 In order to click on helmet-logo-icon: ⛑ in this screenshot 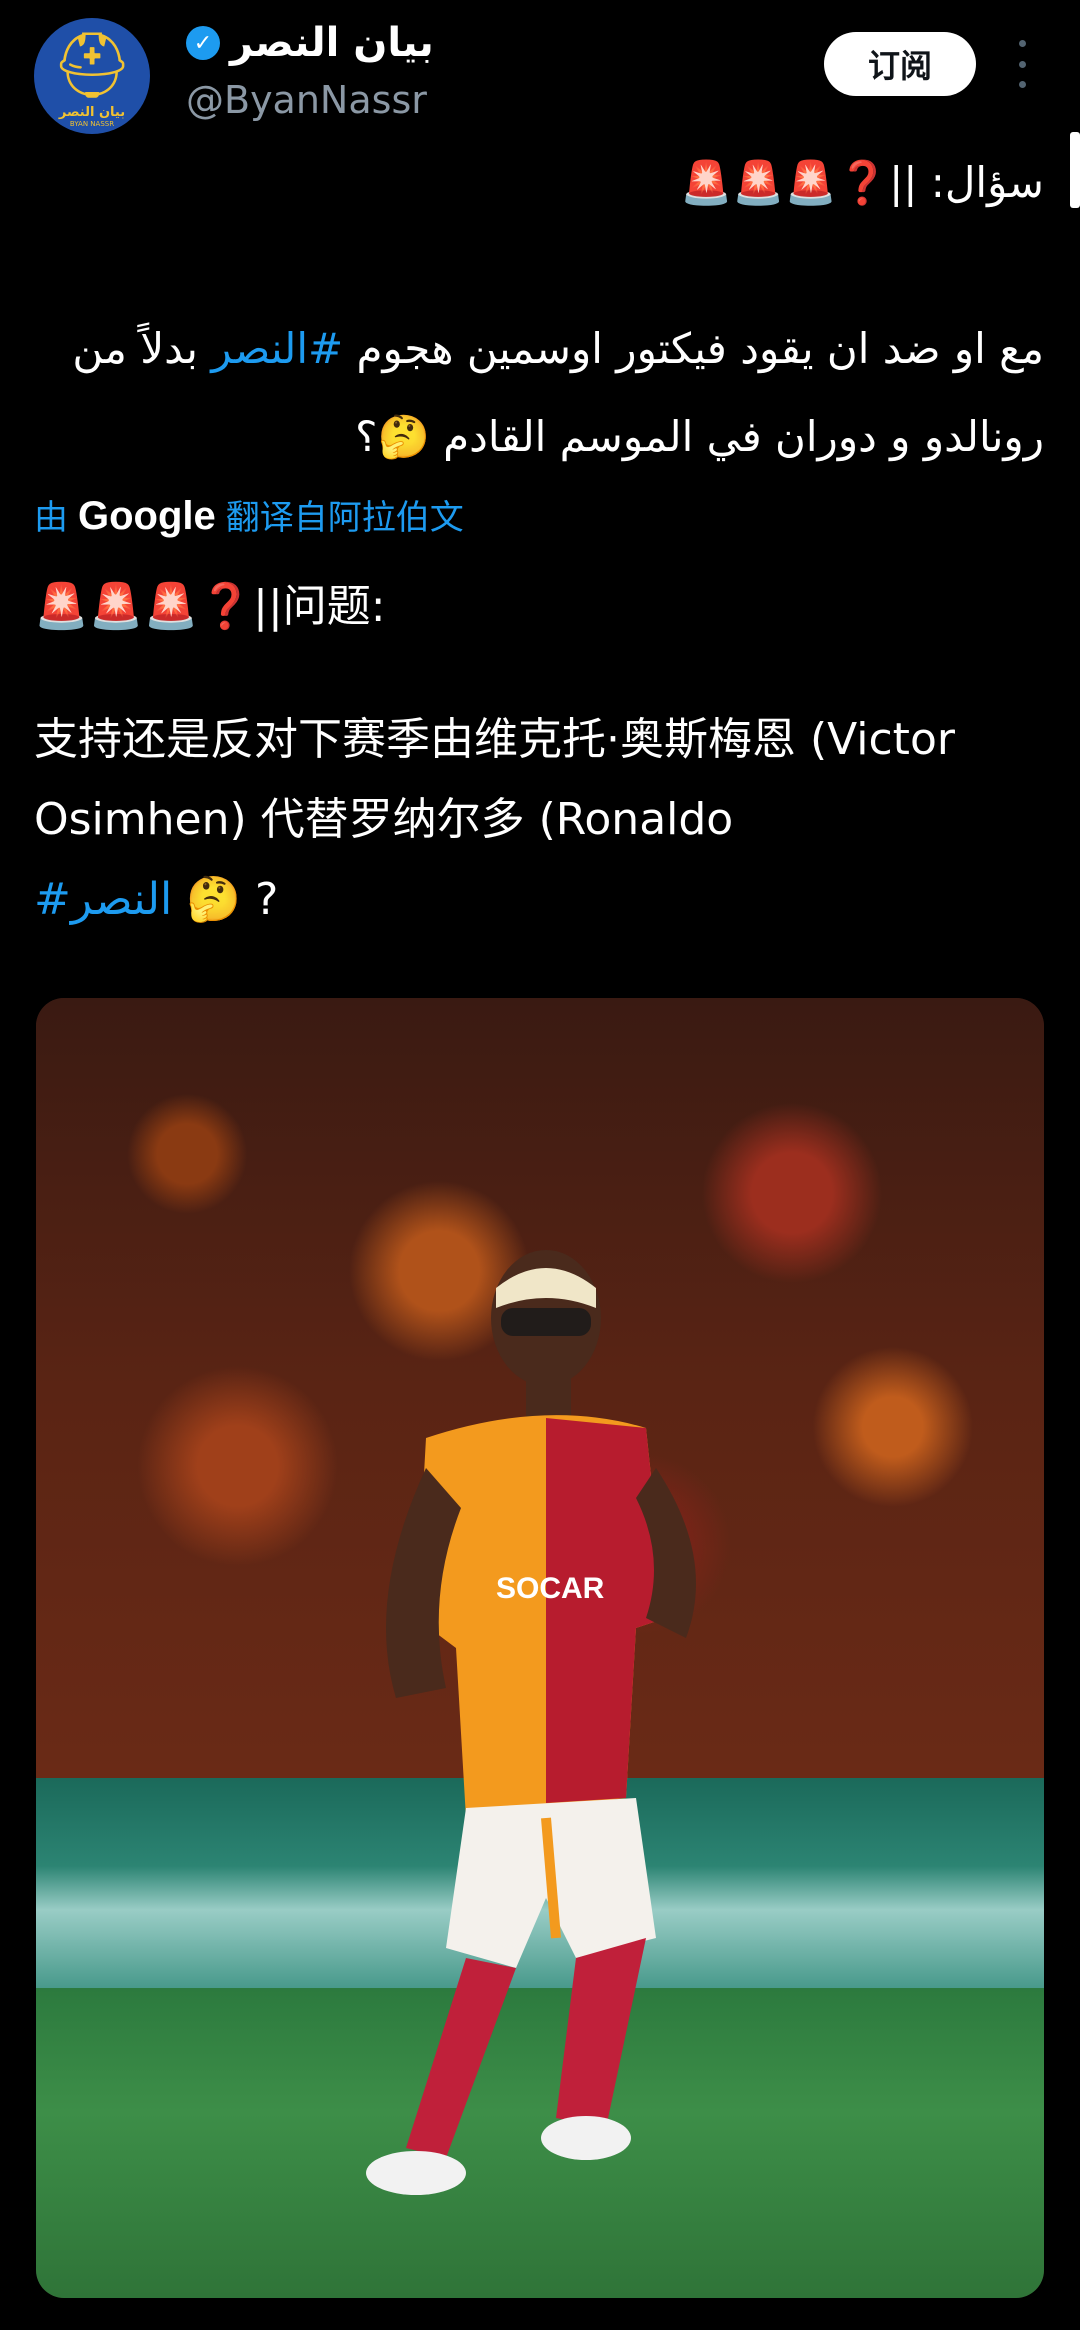, I will do `click(92, 66)`.